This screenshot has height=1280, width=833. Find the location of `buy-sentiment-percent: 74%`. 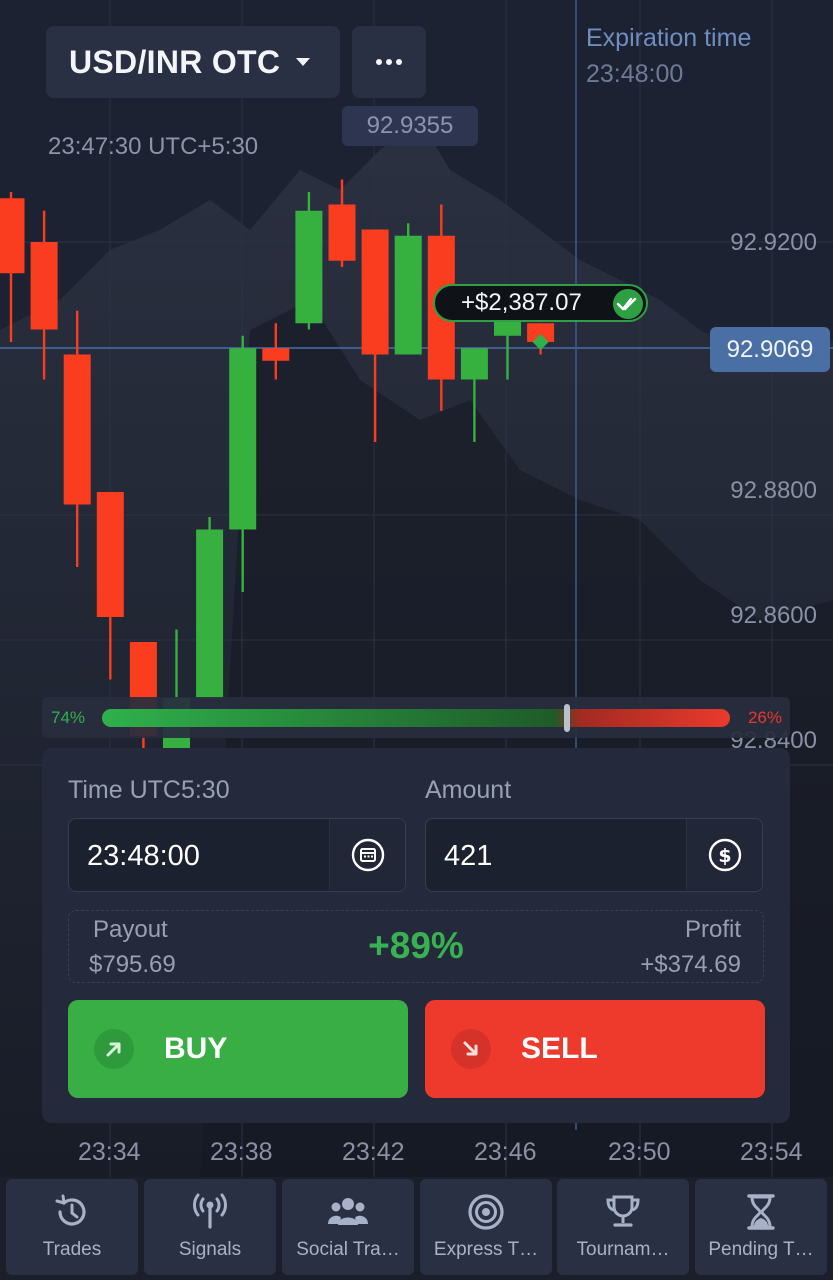

buy-sentiment-percent: 74% is located at coordinates (68, 717).